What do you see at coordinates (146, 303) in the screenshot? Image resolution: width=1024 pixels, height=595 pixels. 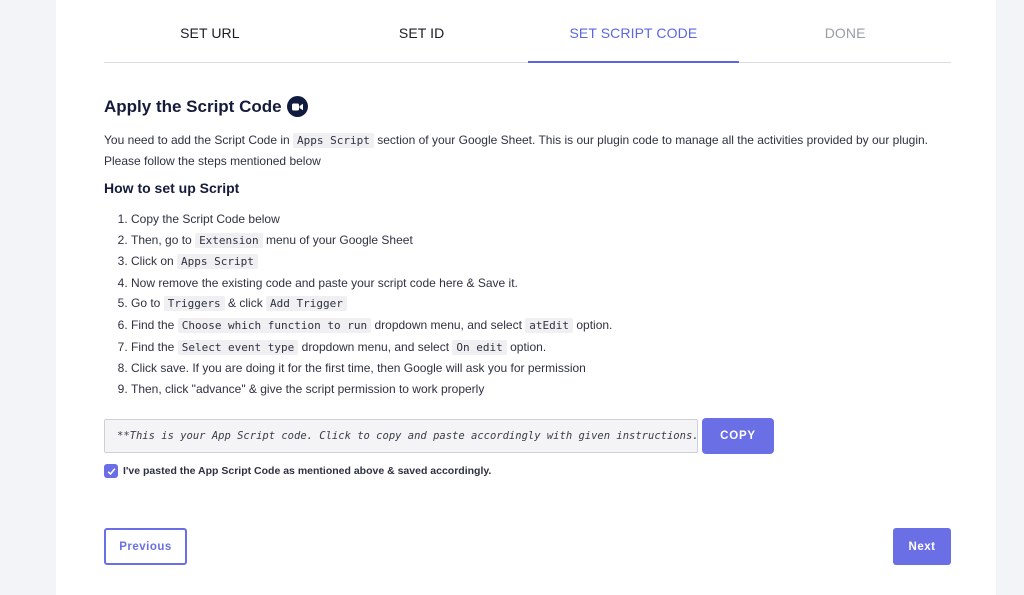 I see `step-text: Go to` at bounding box center [146, 303].